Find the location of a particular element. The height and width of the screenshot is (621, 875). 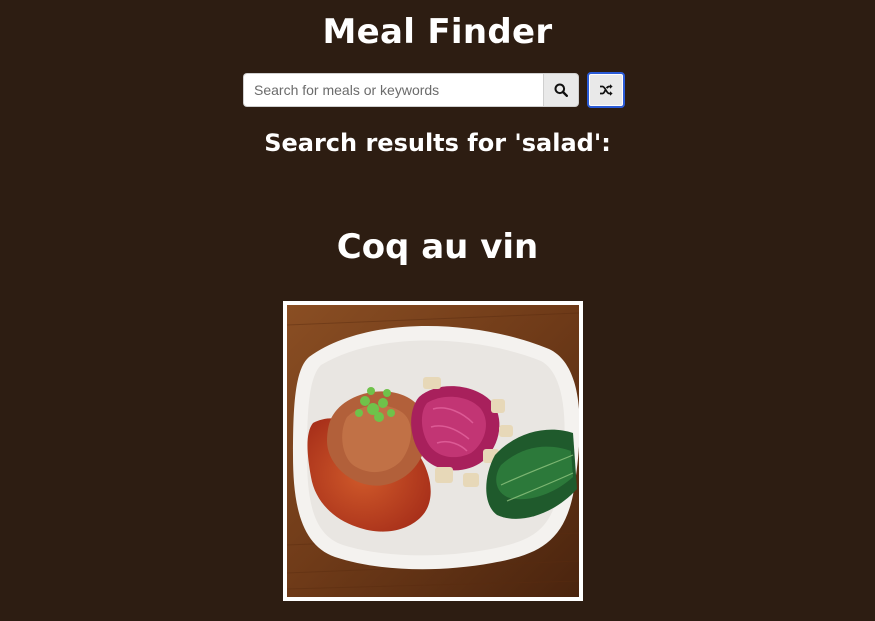

search-form is located at coordinates (411, 90).